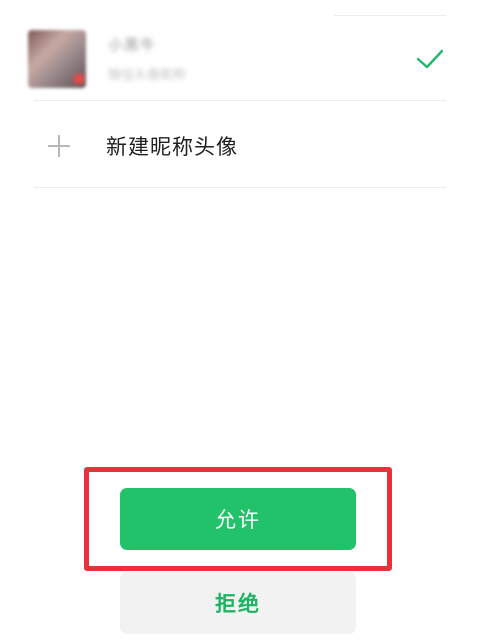 This screenshot has width=484, height=644. What do you see at coordinates (172, 147) in the screenshot?
I see `new-nickname-avatar-label: 新建昵称头像` at bounding box center [172, 147].